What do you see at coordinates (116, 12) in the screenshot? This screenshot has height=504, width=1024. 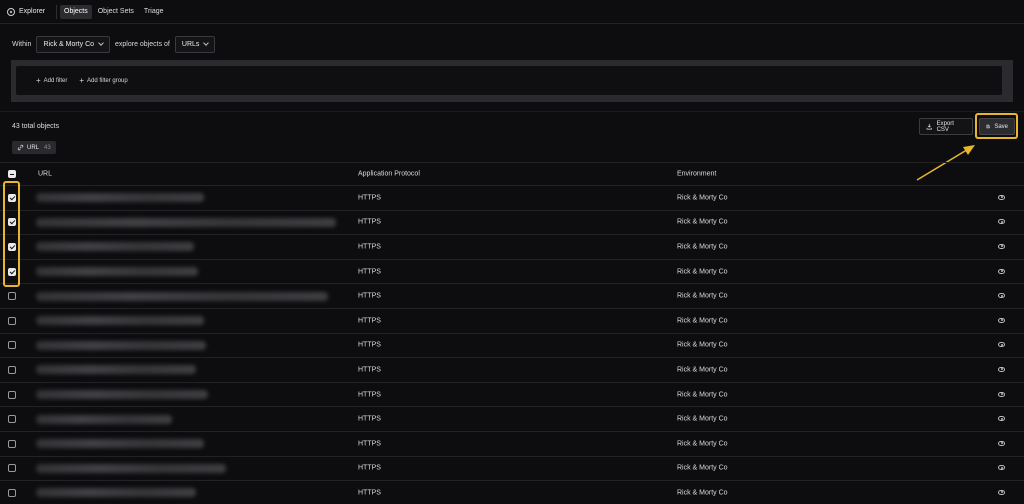 I see `tab-object-sets: Object Sets` at bounding box center [116, 12].